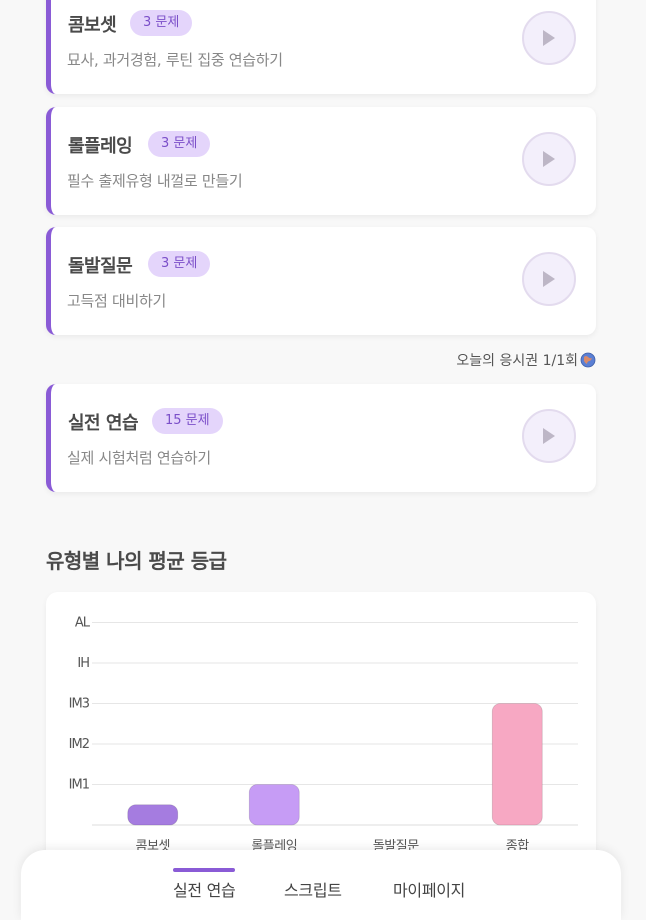 This screenshot has width=646, height=920. I want to click on practice-card-surprise: 돌발질문 3 문제 고득점 대비하기, so click(321, 281).